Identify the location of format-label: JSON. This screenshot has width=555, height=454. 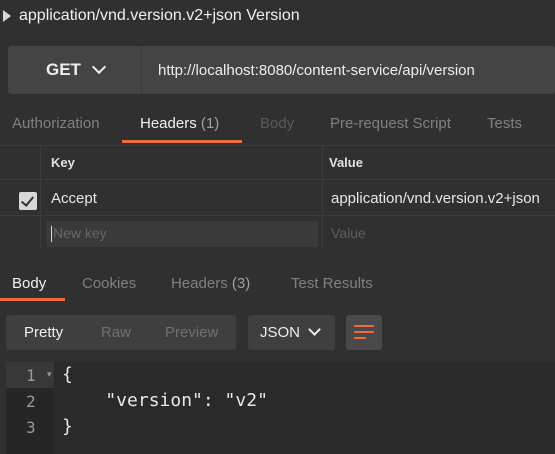
(280, 332).